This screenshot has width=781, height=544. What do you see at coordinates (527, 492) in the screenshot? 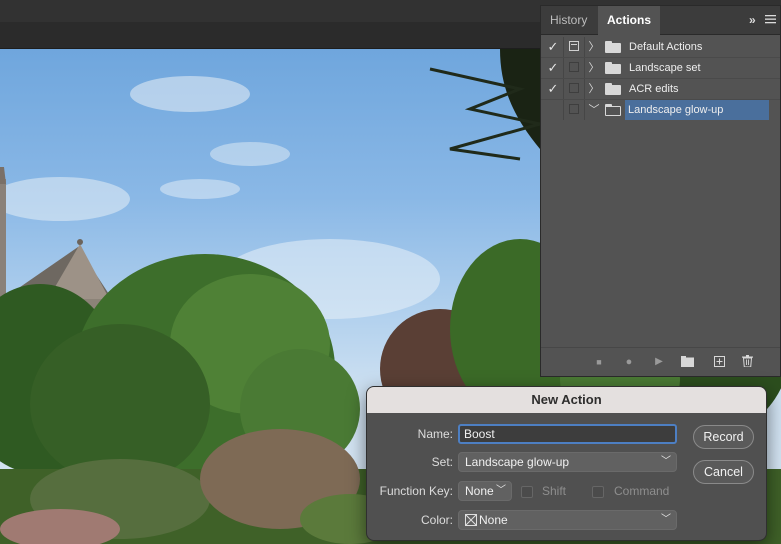
I see `shift-checkbox` at bounding box center [527, 492].